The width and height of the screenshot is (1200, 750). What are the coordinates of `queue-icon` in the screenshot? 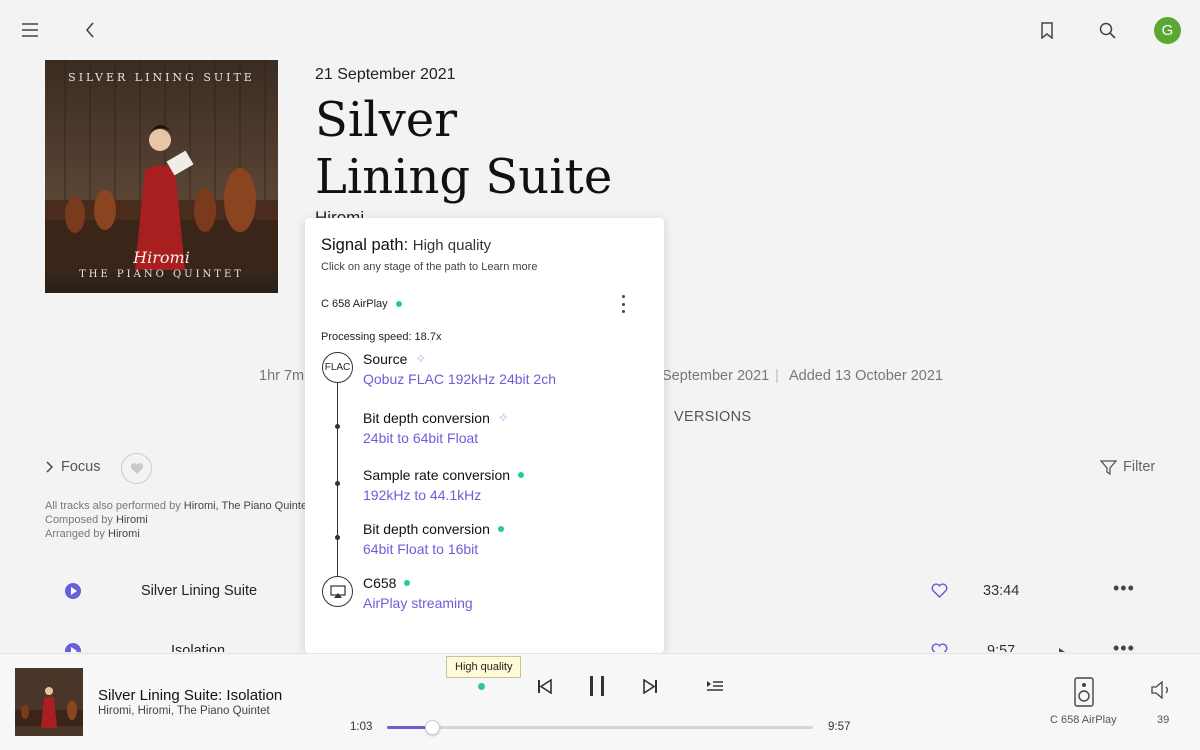 It's located at (715, 686).